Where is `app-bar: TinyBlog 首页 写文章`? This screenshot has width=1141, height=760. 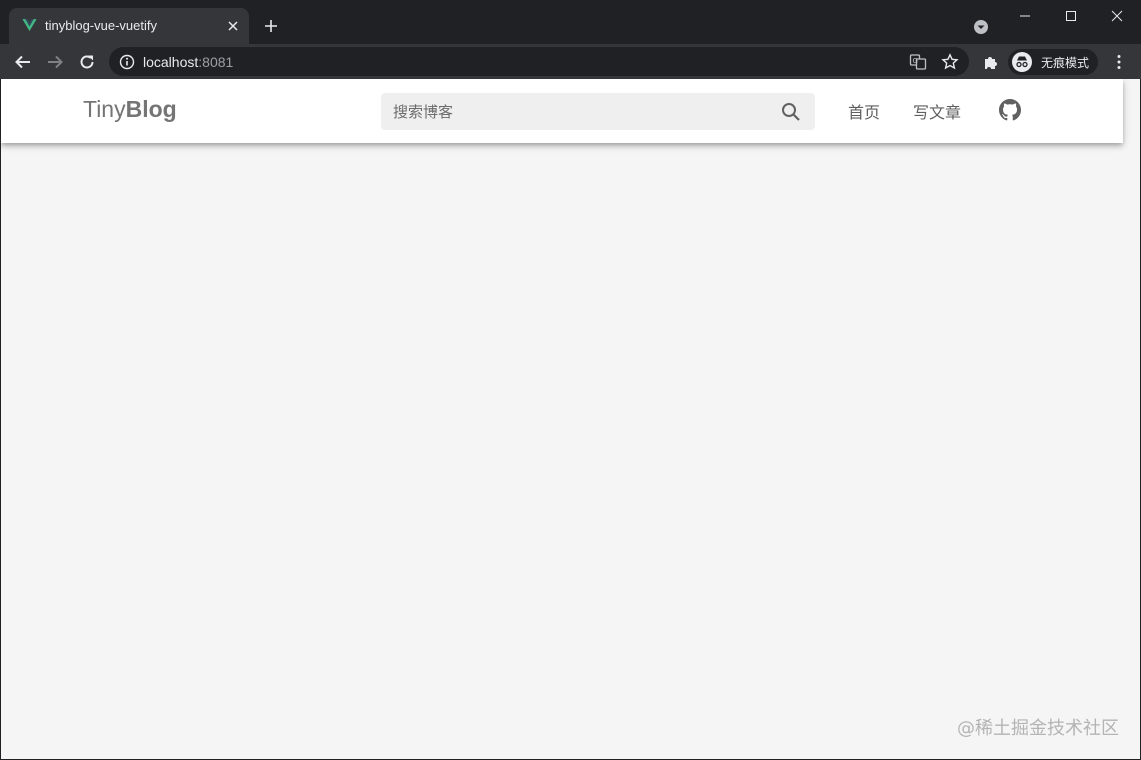
app-bar: TinyBlog 首页 写文章 is located at coordinates (562, 111).